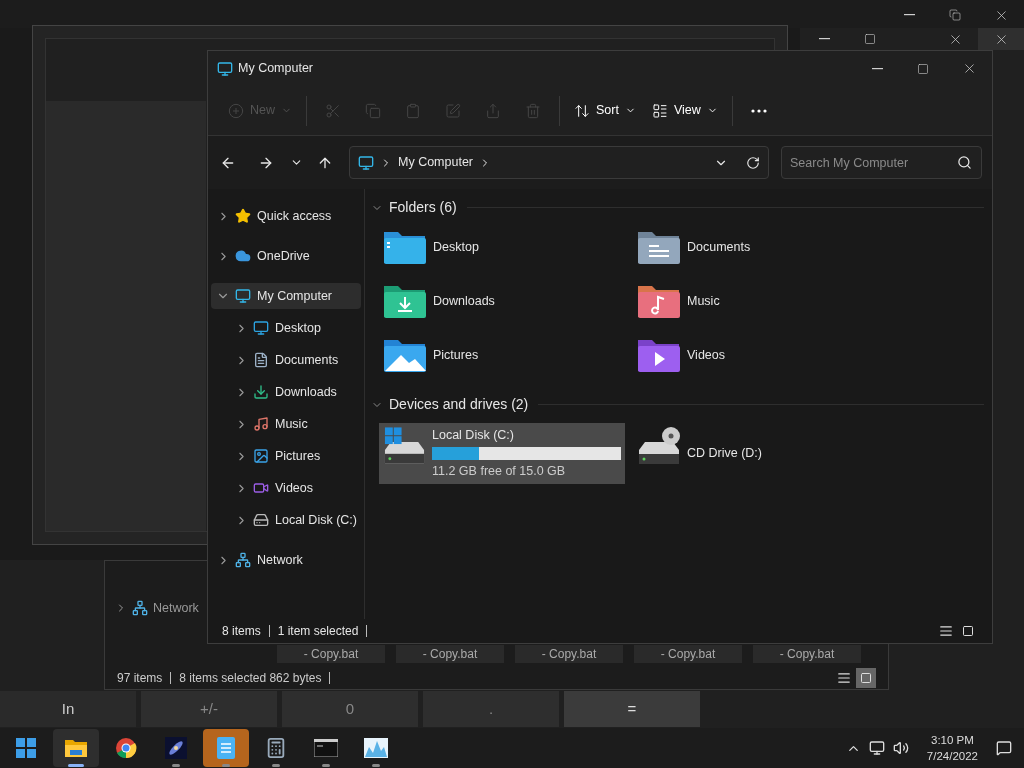 The width and height of the screenshot is (1024, 768). What do you see at coordinates (559, 162) in the screenshot?
I see `address-bar: My Computer` at bounding box center [559, 162].